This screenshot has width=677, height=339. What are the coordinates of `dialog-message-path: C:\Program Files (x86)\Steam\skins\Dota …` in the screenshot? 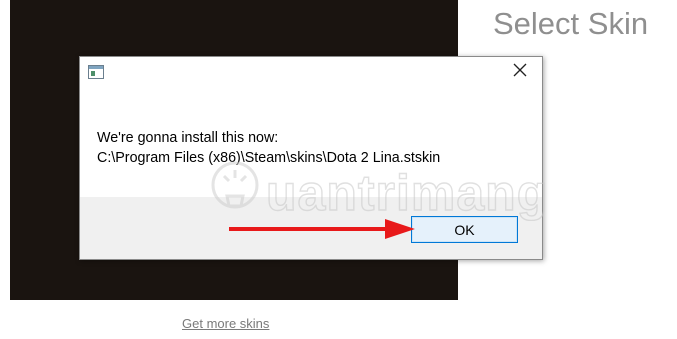 It's located at (269, 158).